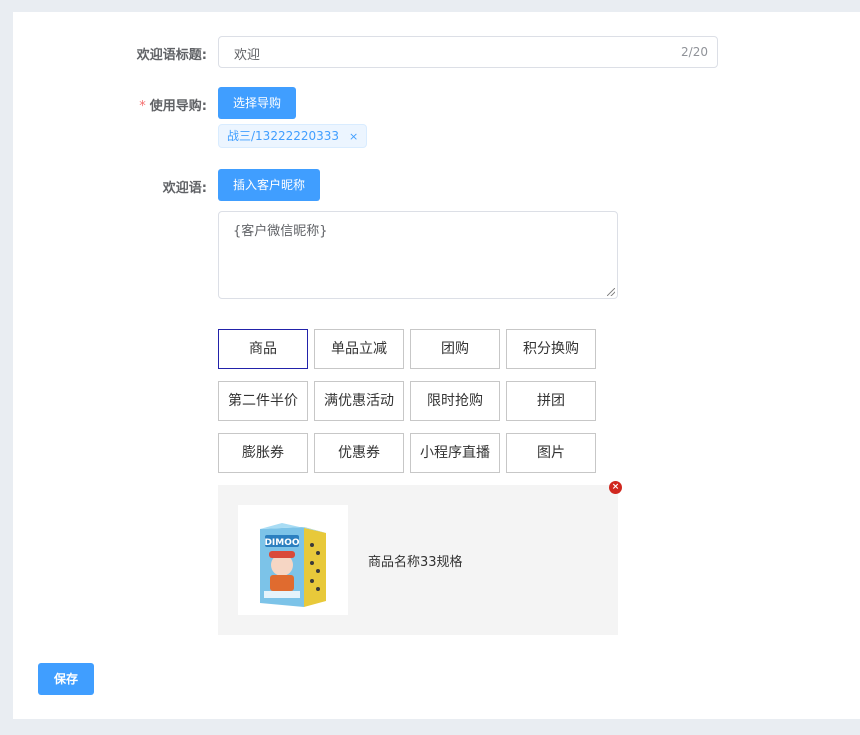 The image size is (860, 735). What do you see at coordinates (263, 349) in the screenshot?
I see `attach-option-goods: 商品` at bounding box center [263, 349].